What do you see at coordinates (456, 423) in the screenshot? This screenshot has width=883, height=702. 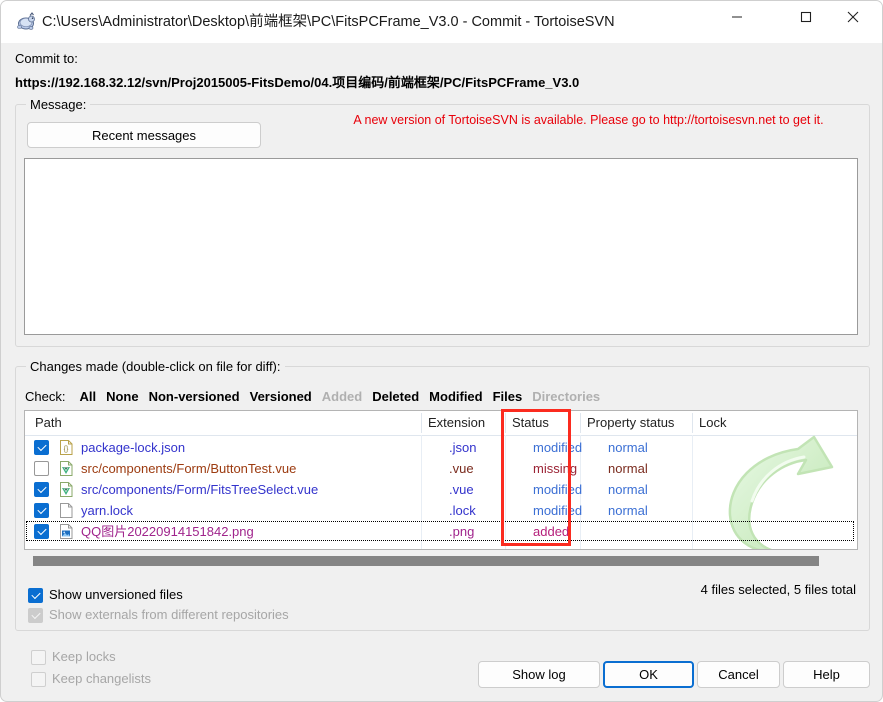 I see `column-header-extension: Extension` at bounding box center [456, 423].